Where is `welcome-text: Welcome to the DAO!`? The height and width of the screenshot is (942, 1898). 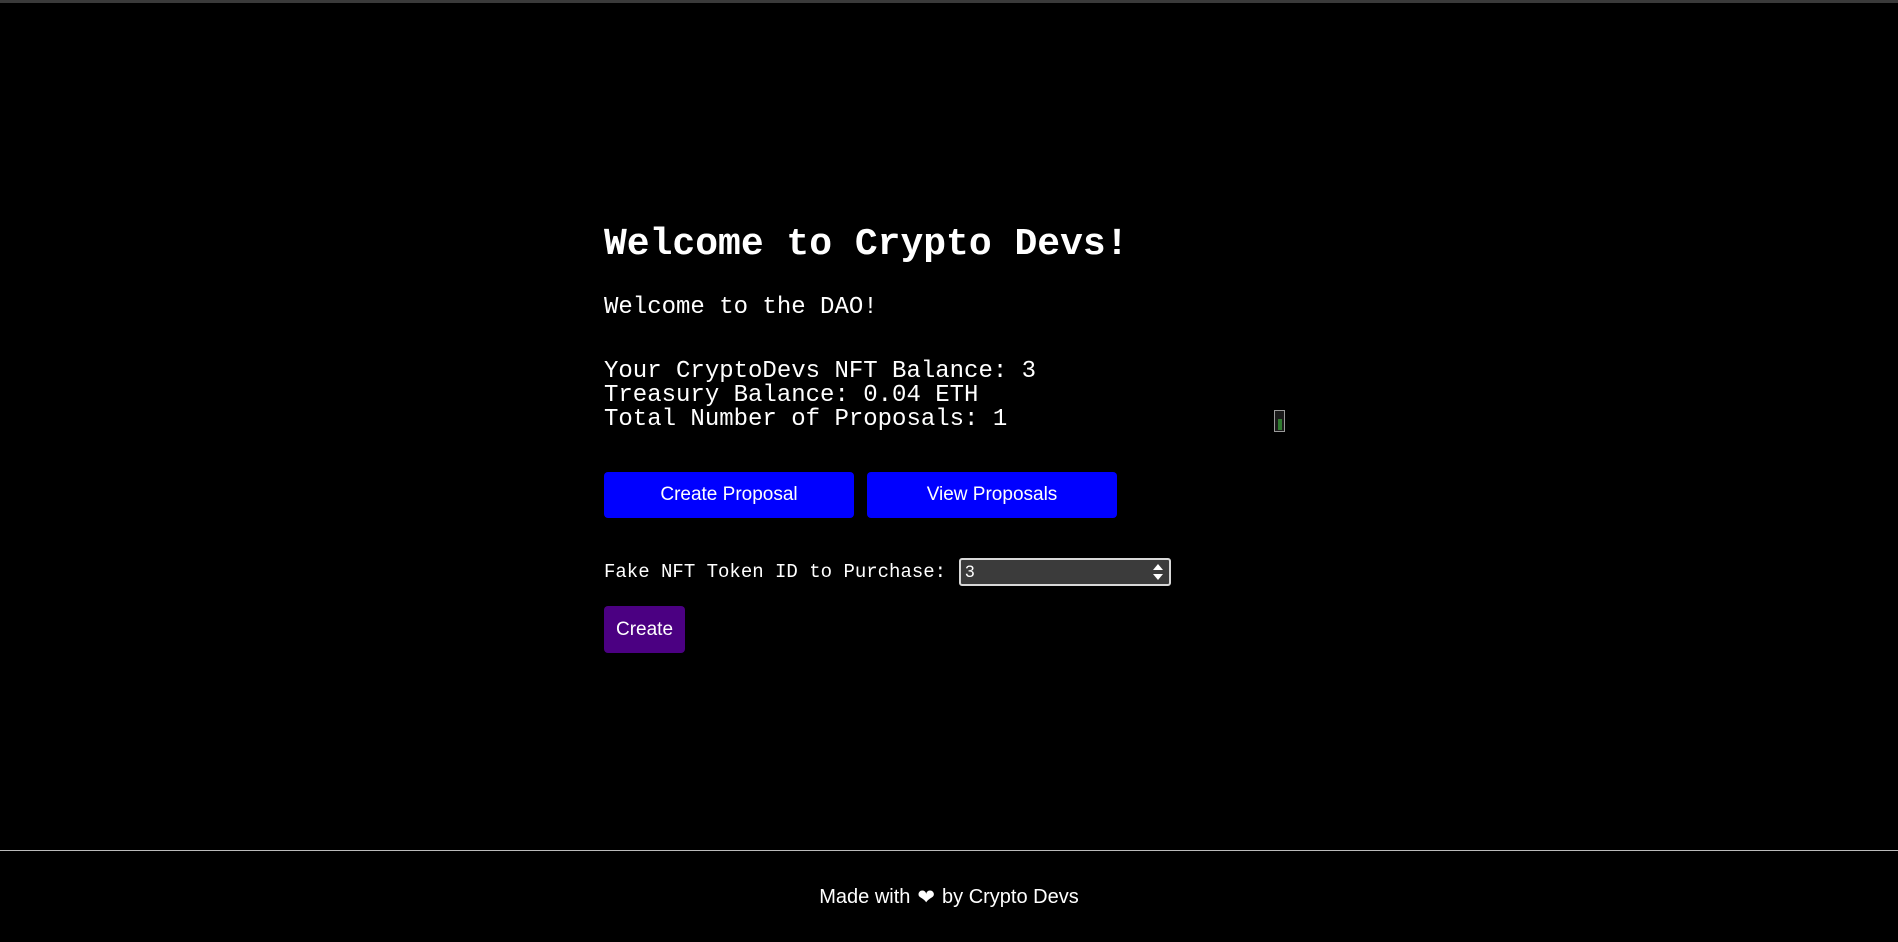
welcome-text: Welcome to the DAO! is located at coordinates (741, 307).